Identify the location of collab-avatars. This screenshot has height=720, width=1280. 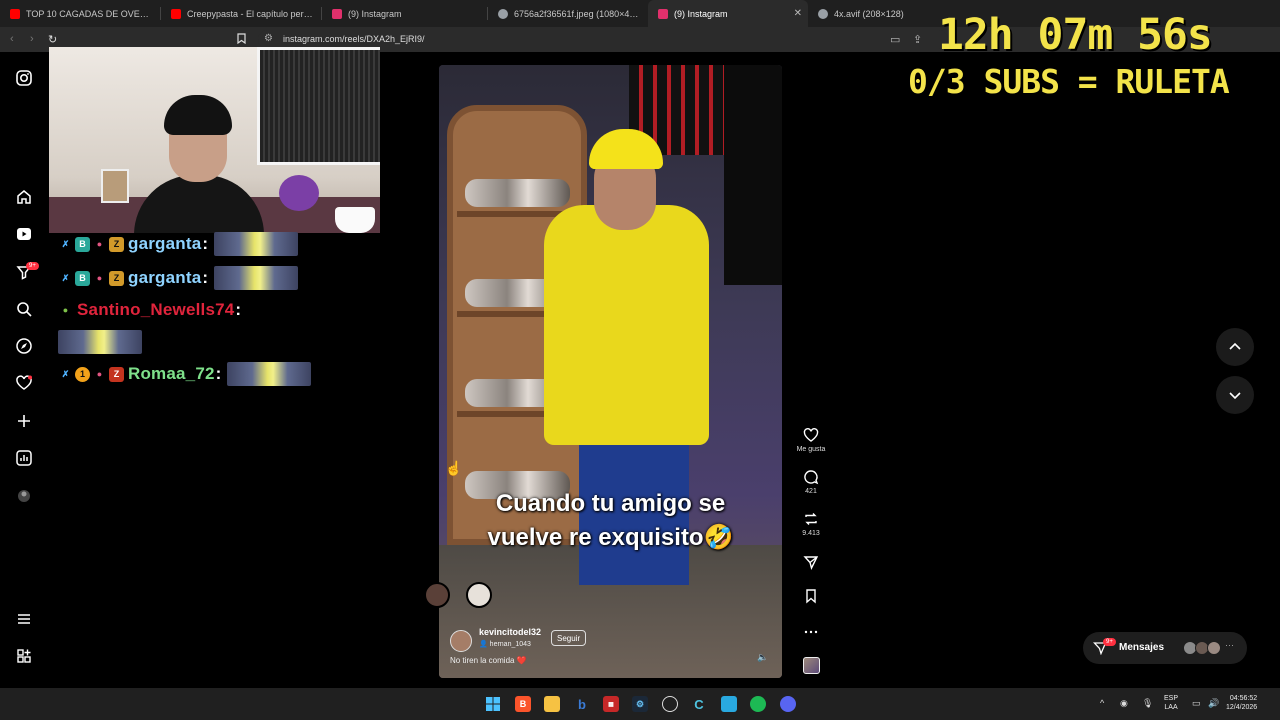
(461, 597).